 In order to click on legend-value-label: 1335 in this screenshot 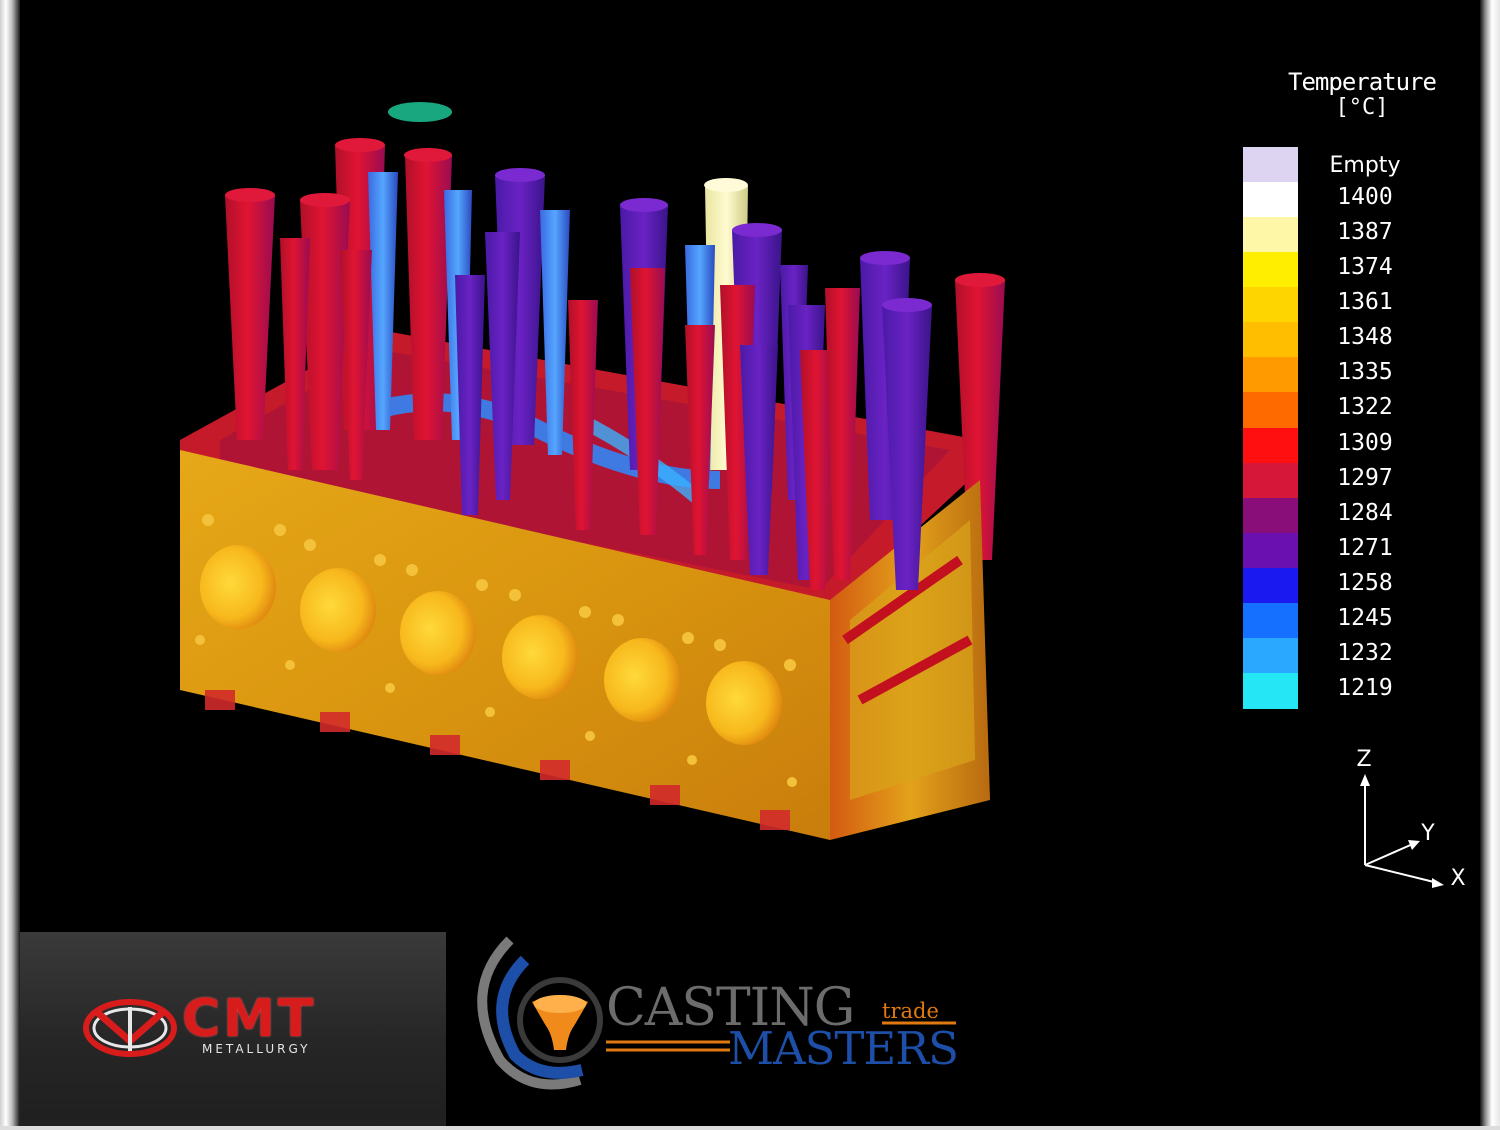, I will do `click(1365, 372)`.